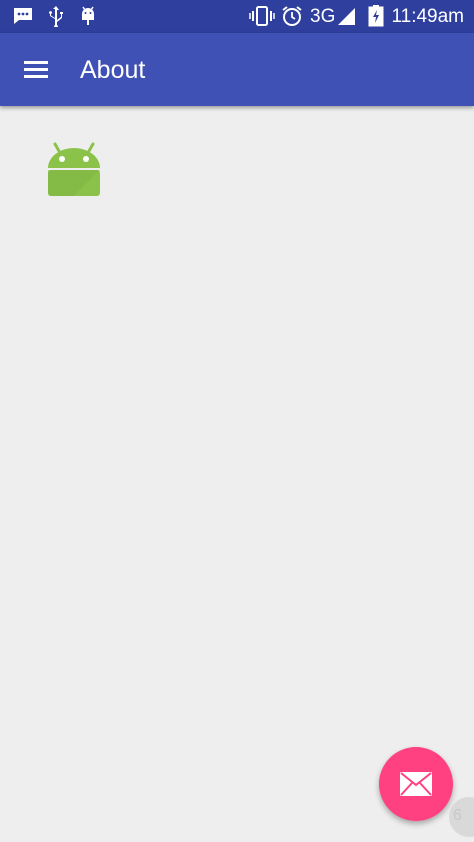 Image resolution: width=474 pixels, height=842 pixels. Describe the element at coordinates (56, 18) in the screenshot. I see `usb-icon` at that location.